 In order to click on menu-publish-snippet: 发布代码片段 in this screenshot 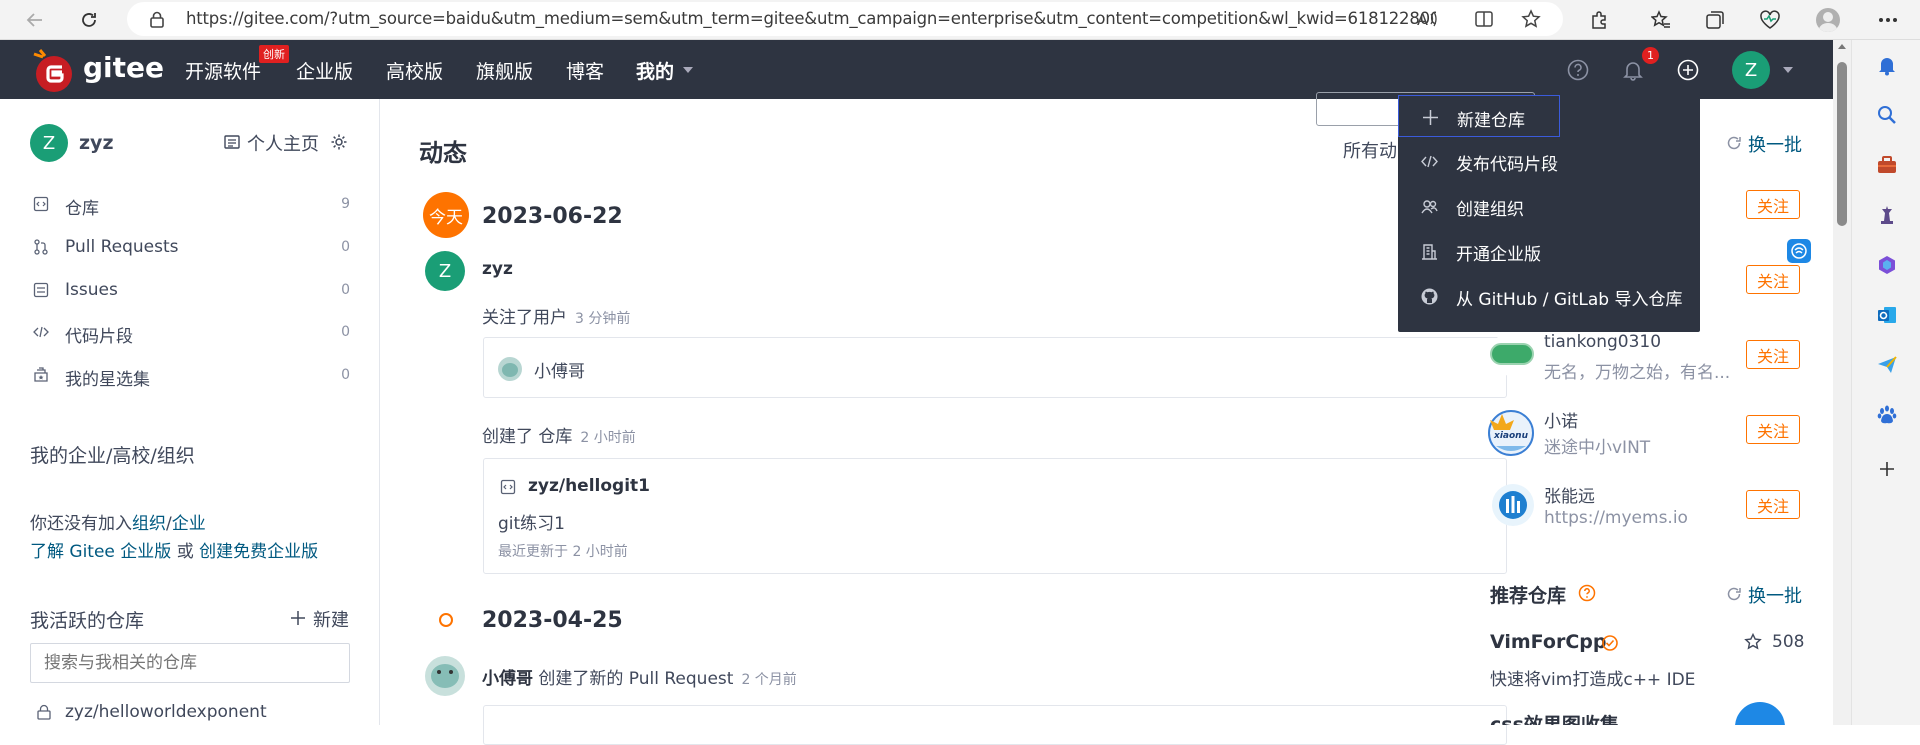, I will do `click(1549, 161)`.